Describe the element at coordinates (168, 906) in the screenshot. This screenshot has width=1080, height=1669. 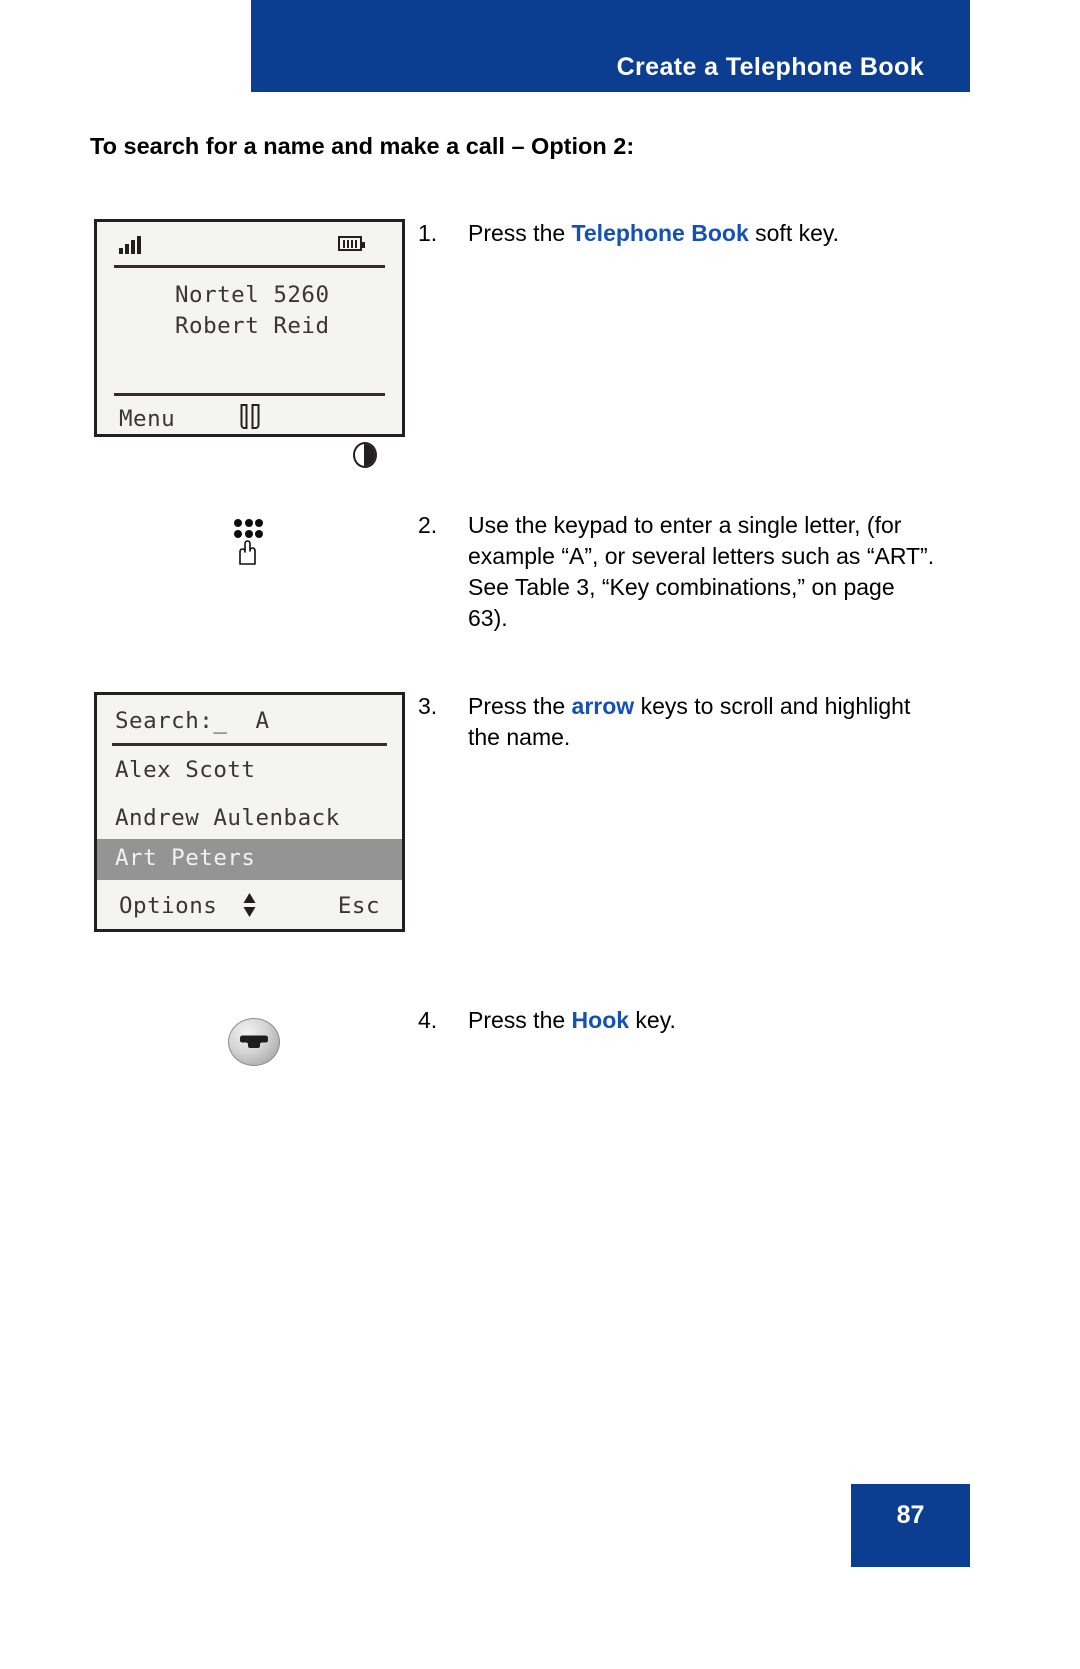
I see `softkey-options: Options` at that location.